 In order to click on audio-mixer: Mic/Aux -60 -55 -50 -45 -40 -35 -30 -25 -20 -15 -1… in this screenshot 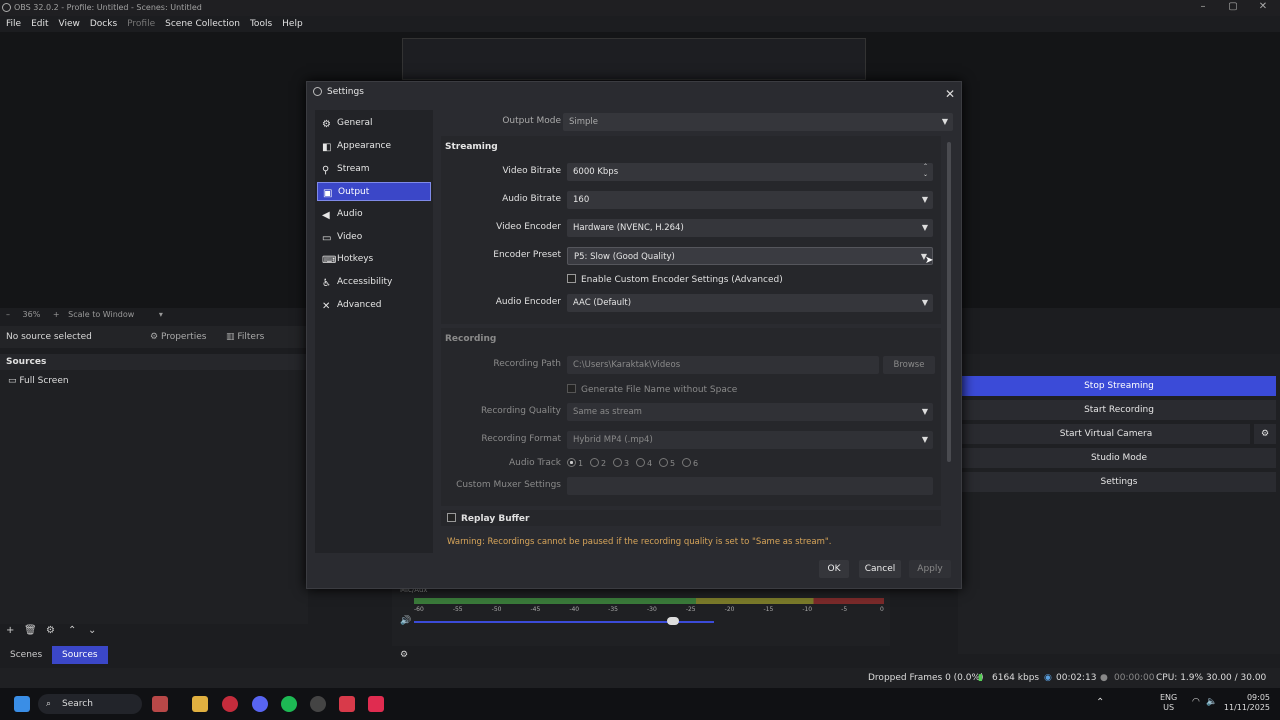, I will do `click(641, 623)`.